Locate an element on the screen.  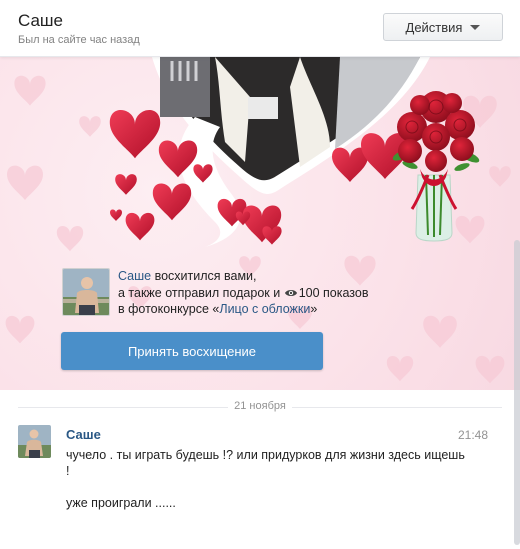
chevron-down-icon is located at coordinates (475, 27).